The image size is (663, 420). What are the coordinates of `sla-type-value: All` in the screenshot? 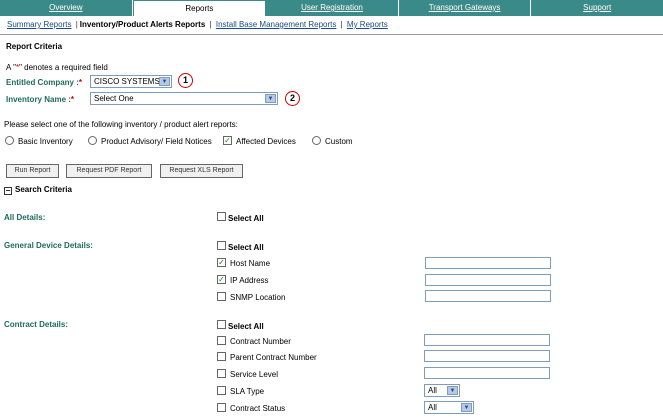 It's located at (432, 390).